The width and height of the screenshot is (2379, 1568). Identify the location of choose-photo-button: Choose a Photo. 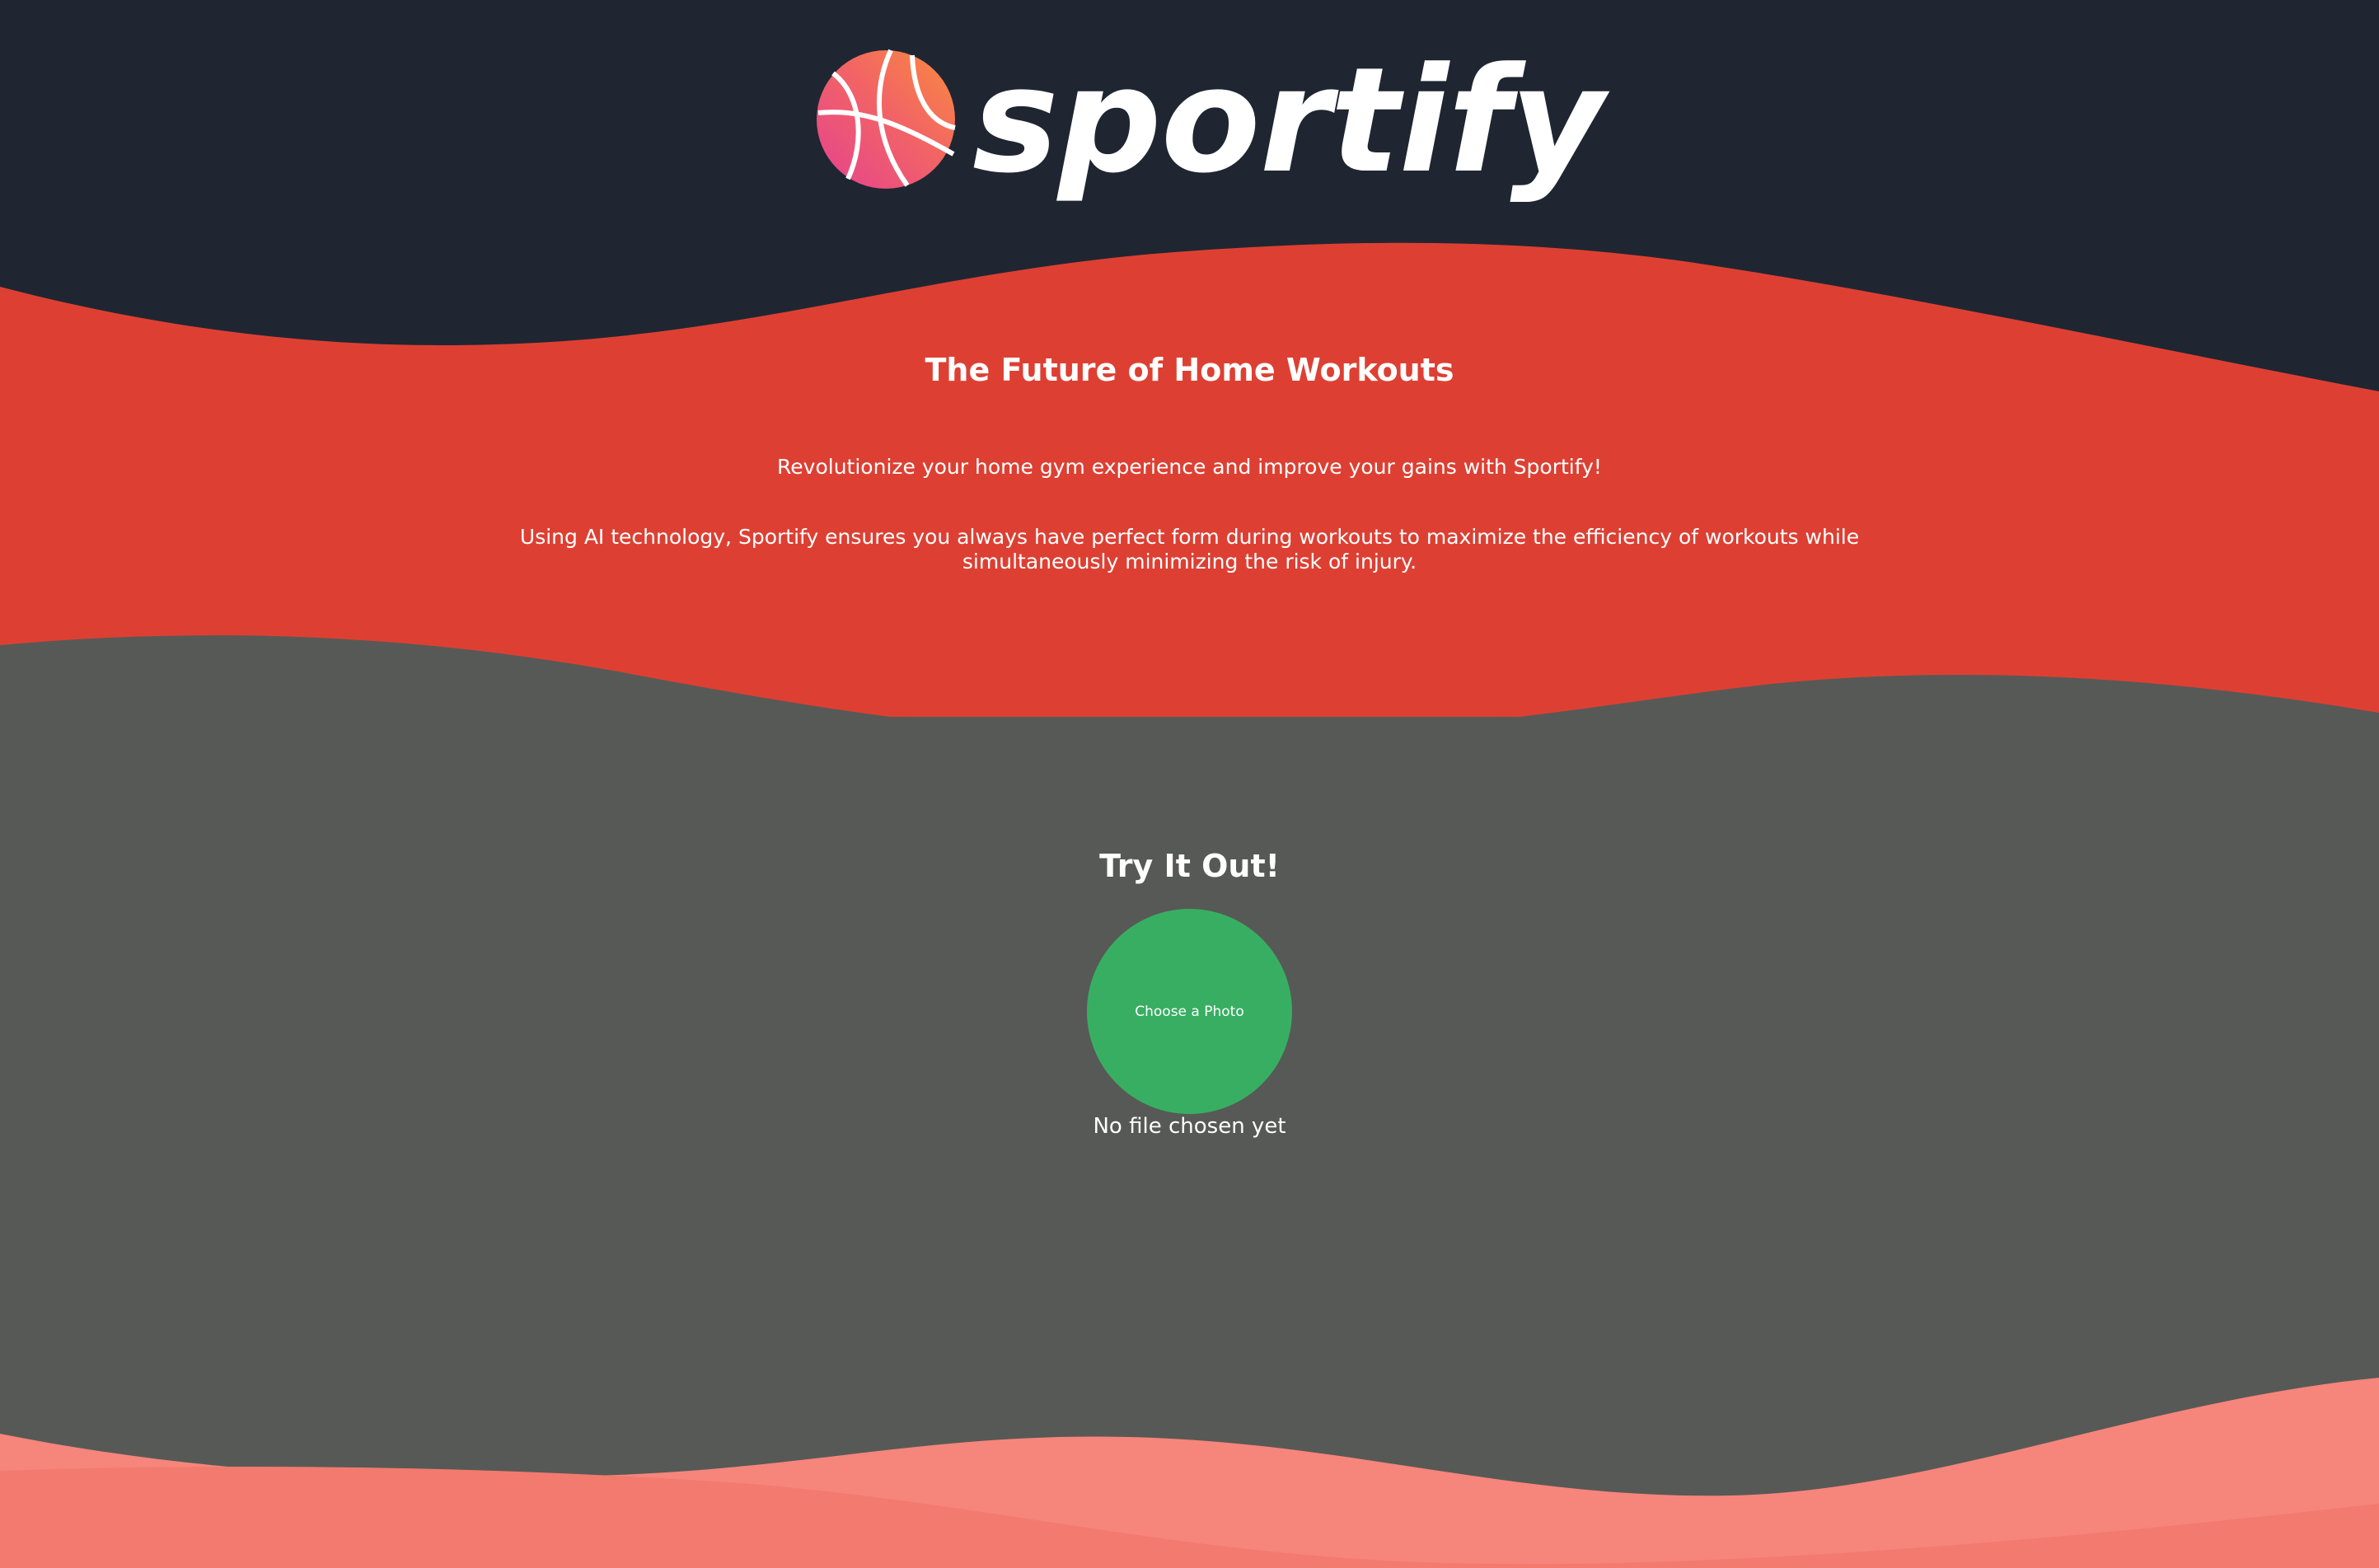
(1190, 1011).